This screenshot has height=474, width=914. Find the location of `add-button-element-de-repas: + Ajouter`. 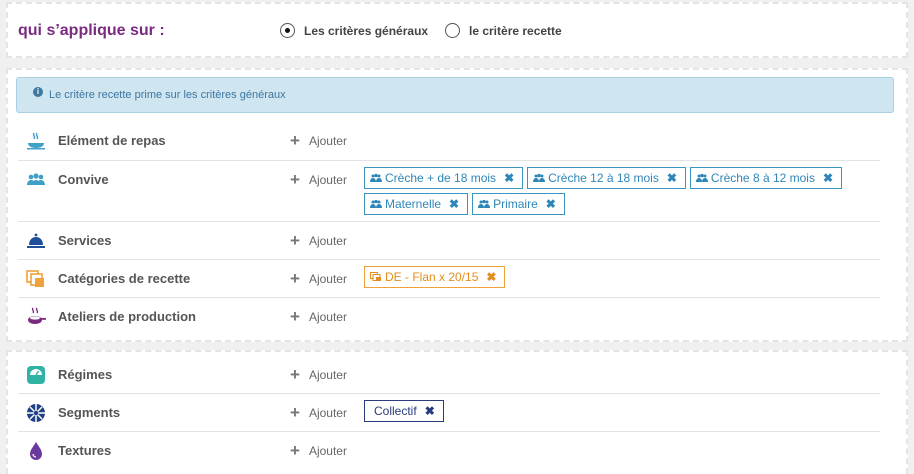

add-button-element-de-repas: + Ajouter is located at coordinates (318, 140).